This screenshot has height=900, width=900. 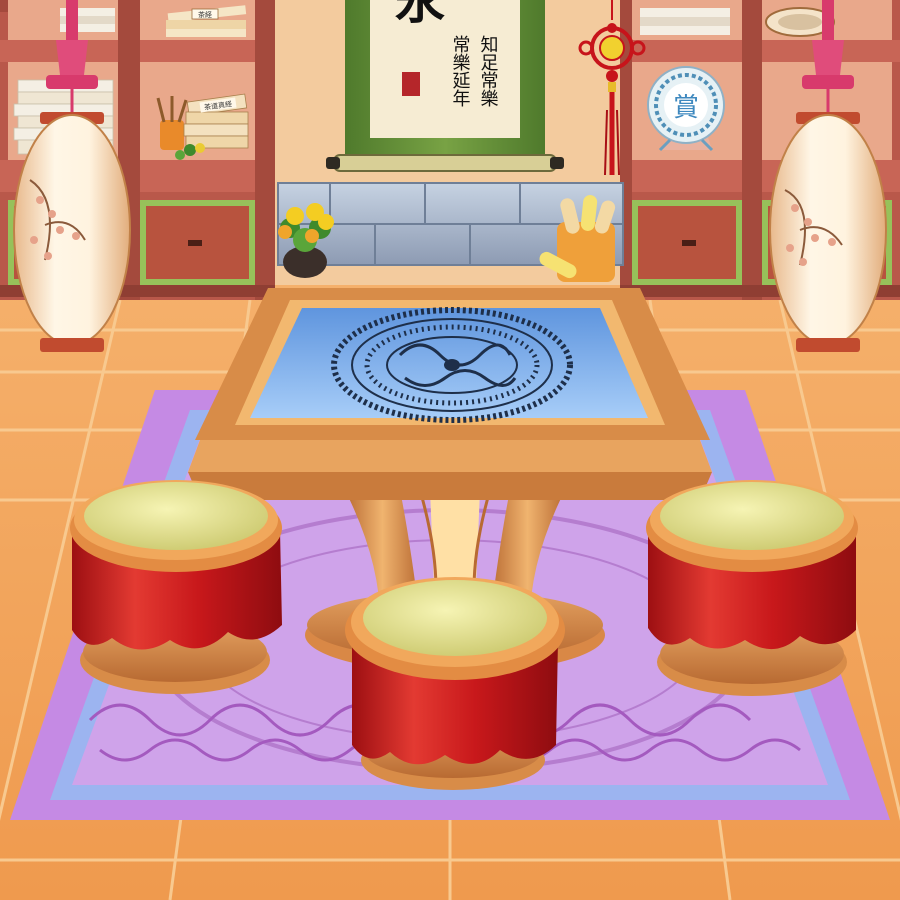 What do you see at coordinates (752, 588) in the screenshot?
I see `stool-right` at bounding box center [752, 588].